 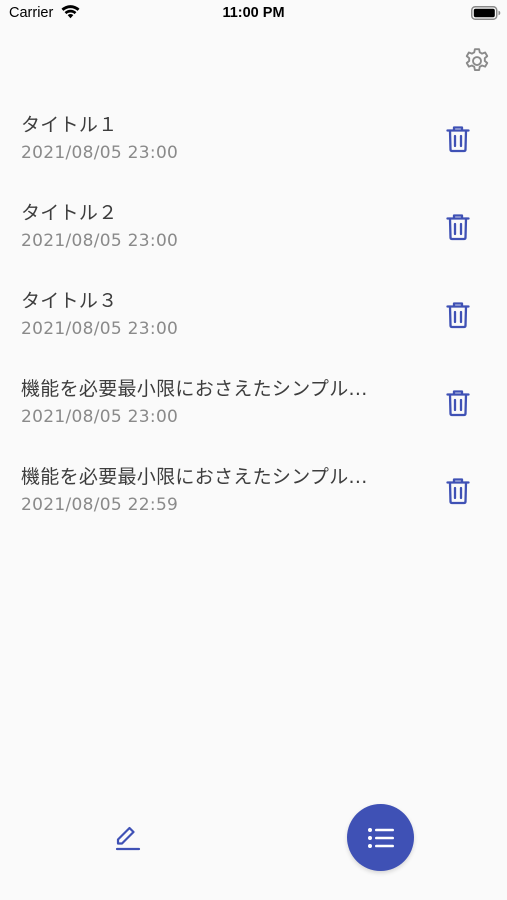 I want to click on list-icon, so click(x=380, y=837).